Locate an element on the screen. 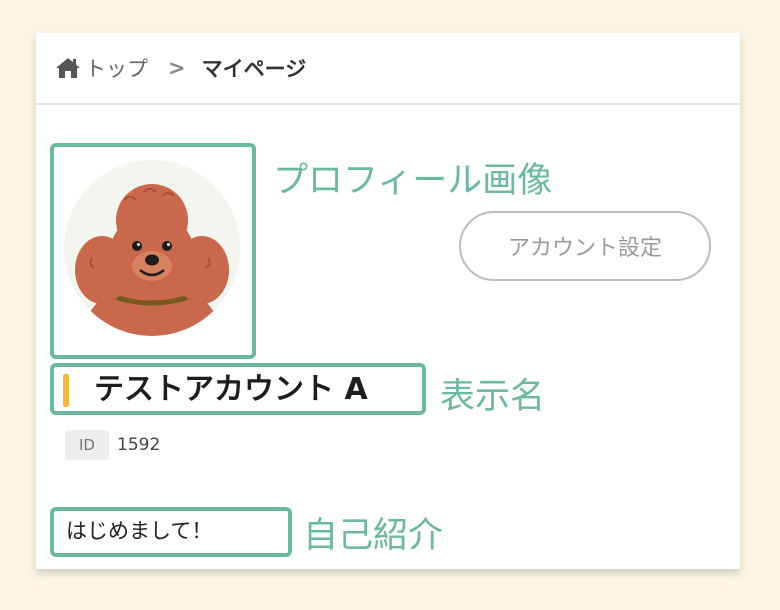 The height and width of the screenshot is (610, 780). breadcrumb-home-link: トップ is located at coordinates (116, 68).